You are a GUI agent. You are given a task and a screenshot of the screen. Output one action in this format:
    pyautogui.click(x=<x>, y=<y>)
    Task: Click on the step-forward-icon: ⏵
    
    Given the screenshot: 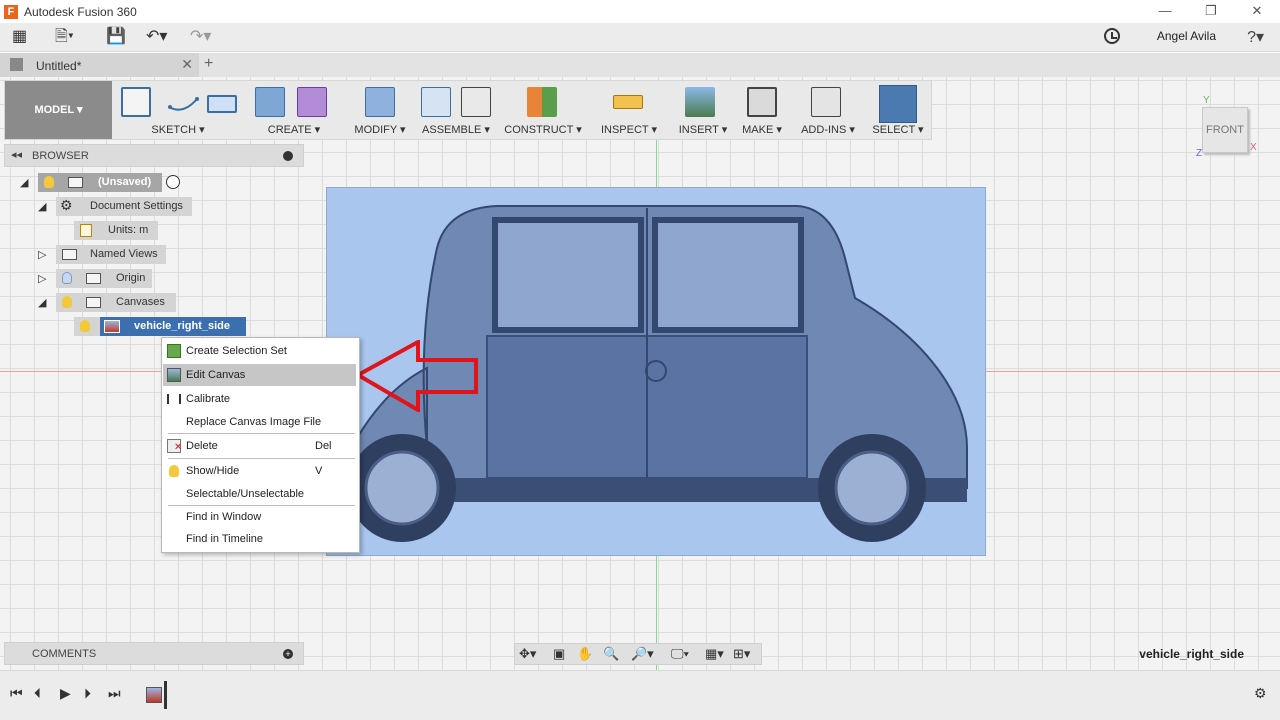 What is the action you would take?
    pyautogui.click(x=87, y=693)
    